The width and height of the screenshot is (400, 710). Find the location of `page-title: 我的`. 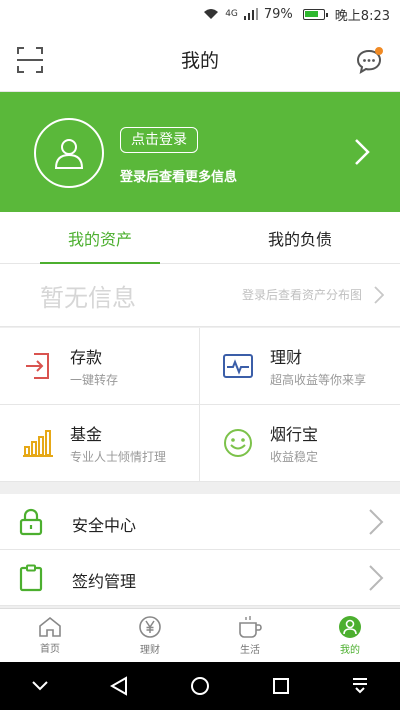

page-title: 我的 is located at coordinates (199, 61).